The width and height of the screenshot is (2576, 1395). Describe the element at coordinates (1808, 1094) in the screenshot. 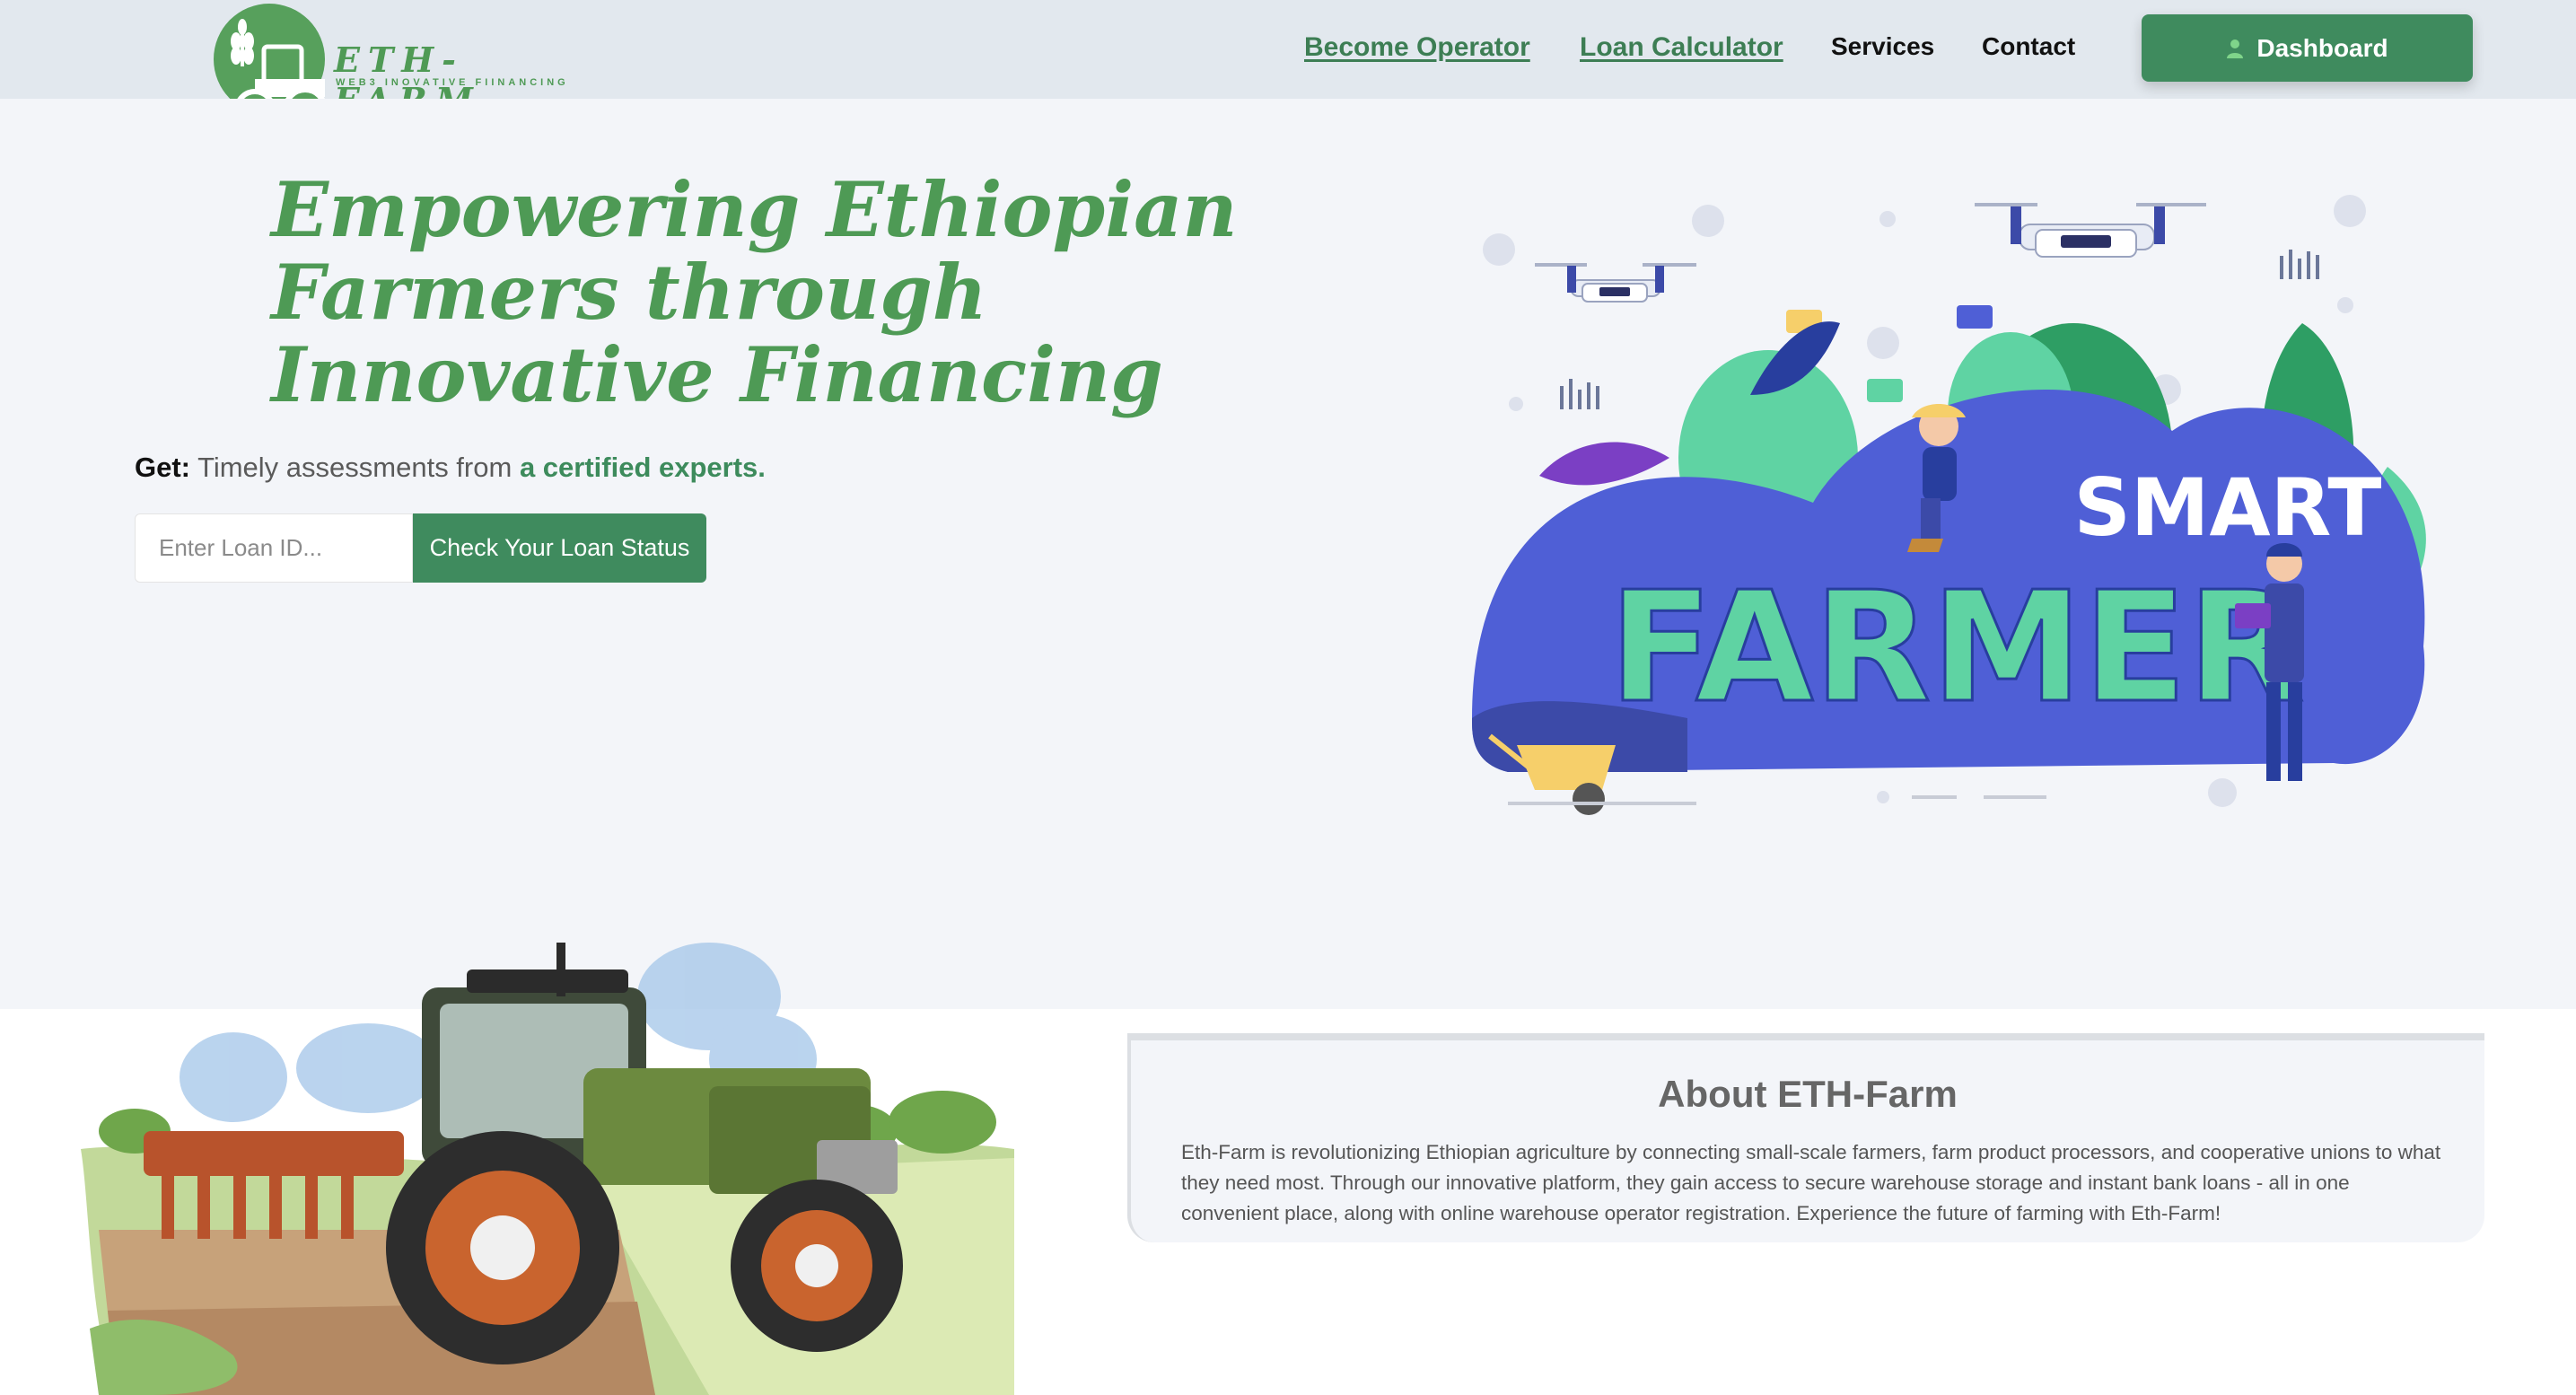

I see `about-title: About ETH-Farm` at that location.